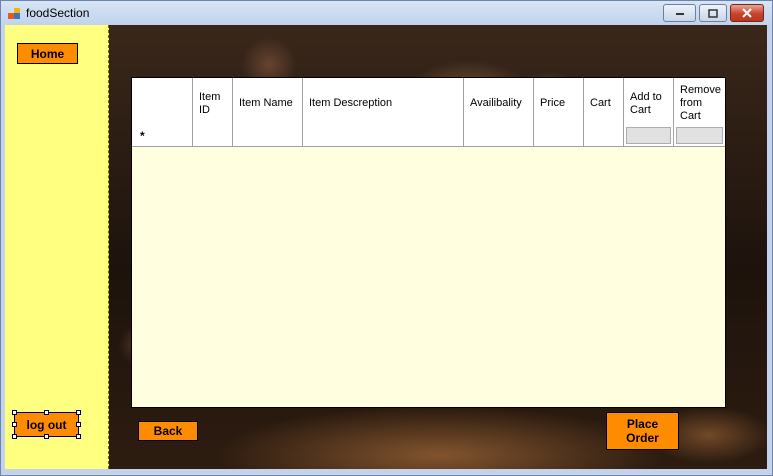 The width and height of the screenshot is (773, 476). I want to click on back-button: Back, so click(168, 431).